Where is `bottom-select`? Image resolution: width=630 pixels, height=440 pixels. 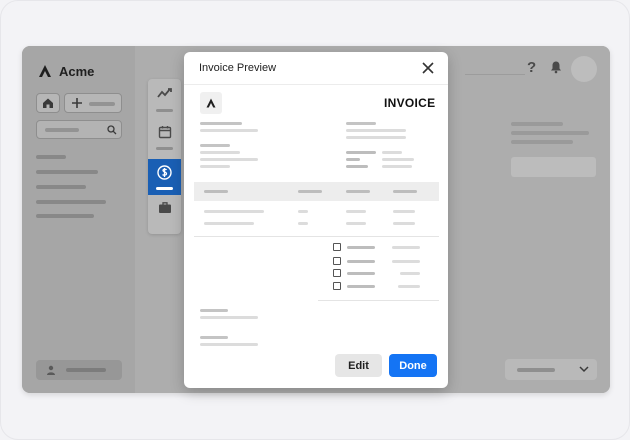 bottom-select is located at coordinates (551, 369).